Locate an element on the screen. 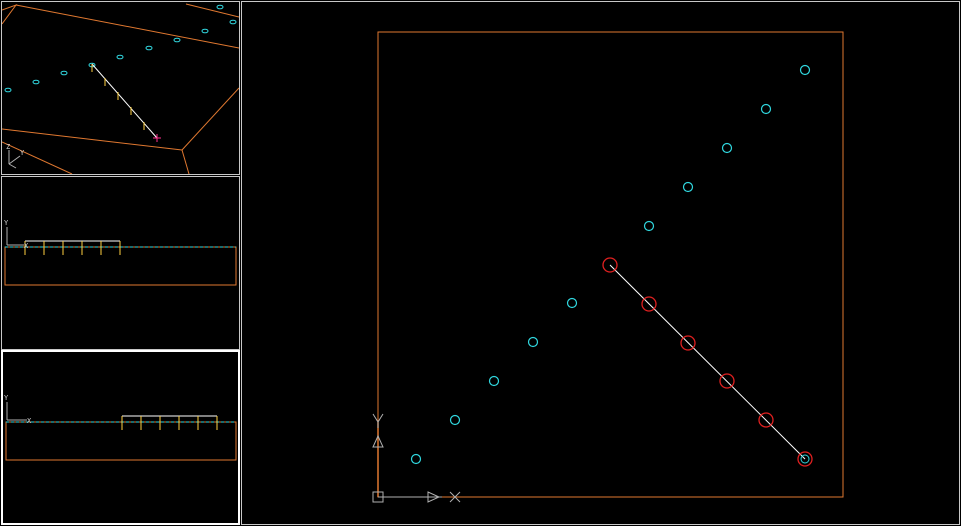 This screenshot has width=961, height=526. side-viewport: Y X is located at coordinates (120, 437).